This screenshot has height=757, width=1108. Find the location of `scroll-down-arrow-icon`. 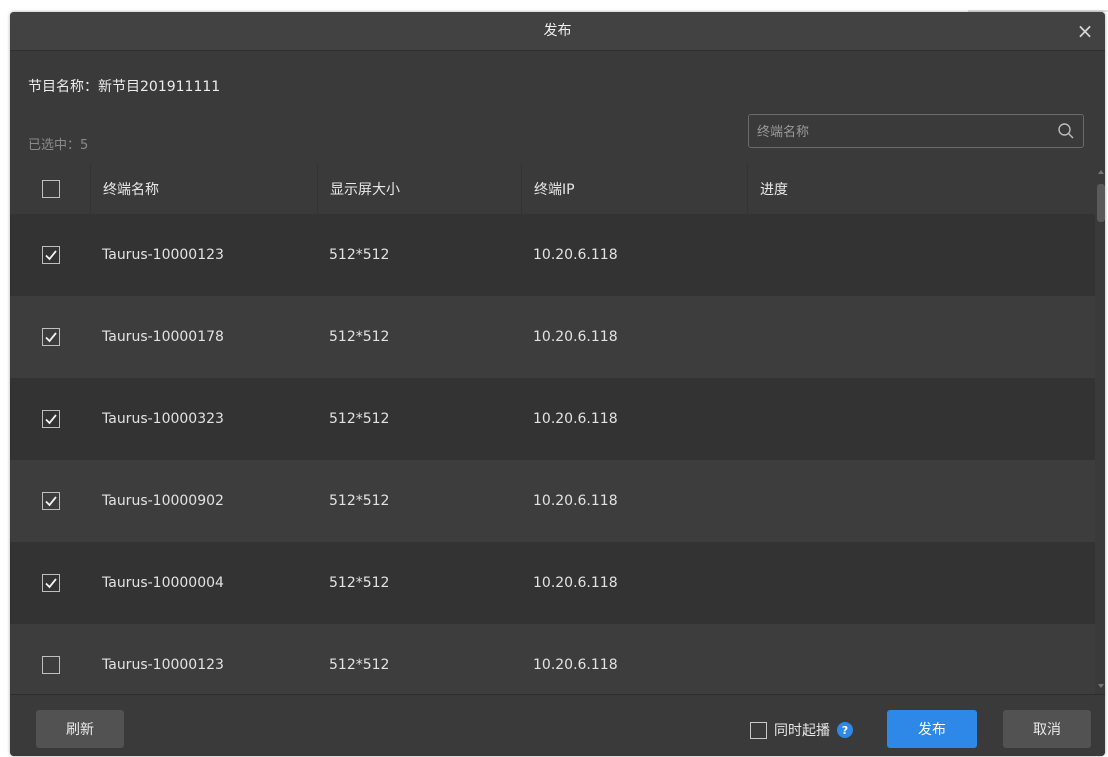

scroll-down-arrow-icon is located at coordinates (1101, 686).